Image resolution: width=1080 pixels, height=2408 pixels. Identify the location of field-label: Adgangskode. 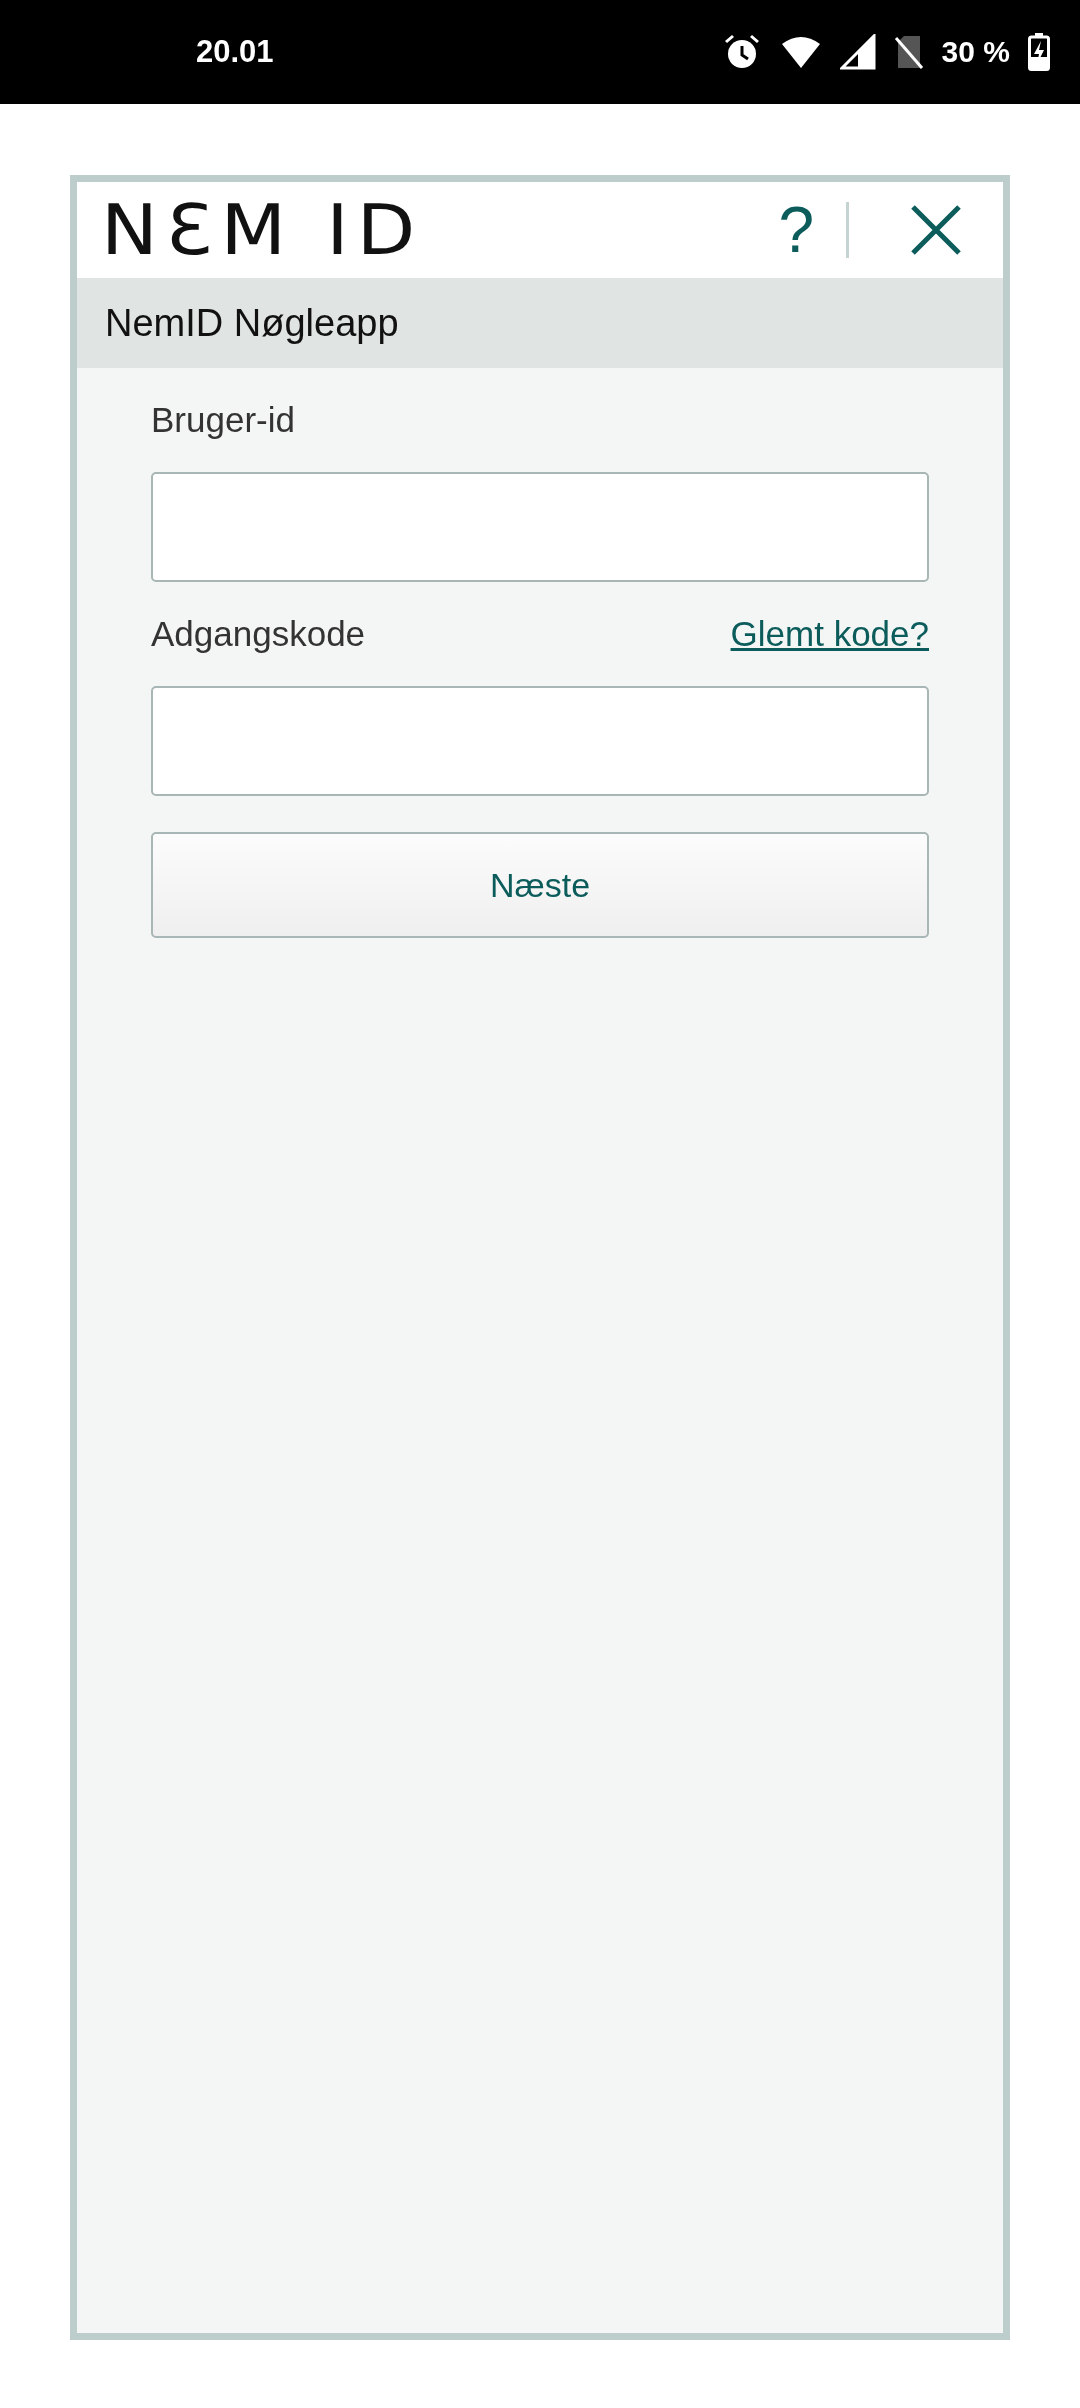
(258, 634).